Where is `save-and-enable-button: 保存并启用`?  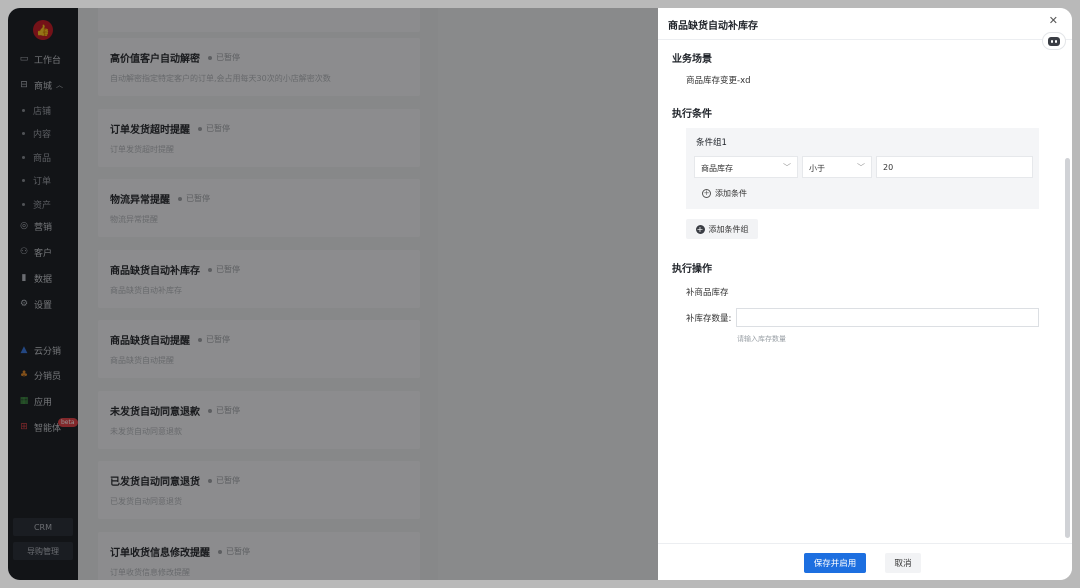 save-and-enable-button: 保存并启用 is located at coordinates (835, 563).